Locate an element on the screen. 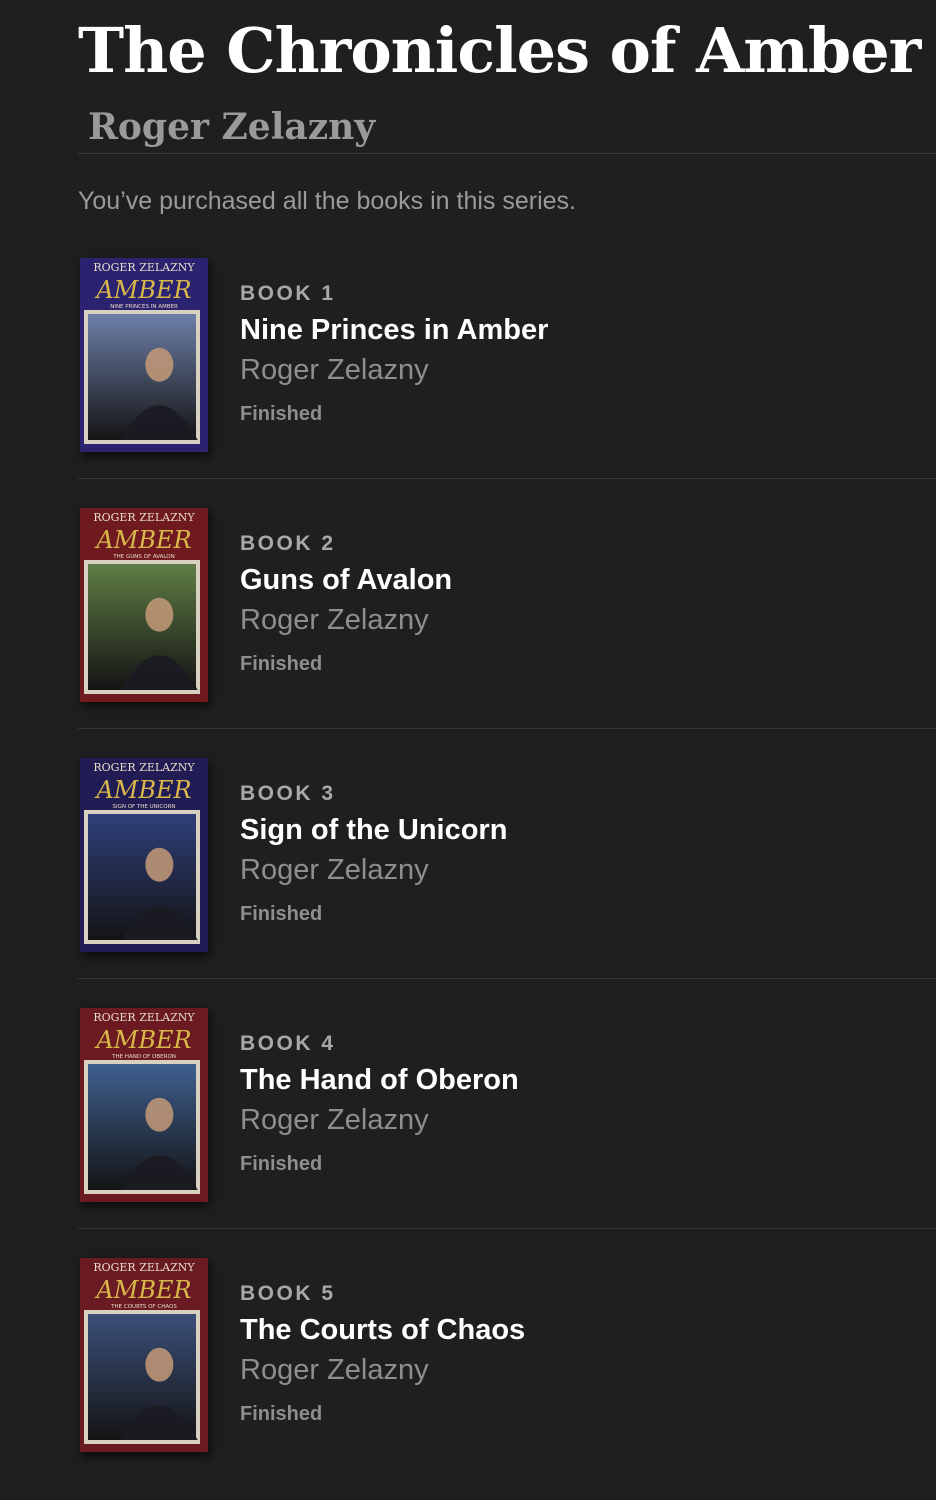  cover-art: ROGER ZELAZNY AMBER THE COURTS OF CHAOS is located at coordinates (144, 1355).